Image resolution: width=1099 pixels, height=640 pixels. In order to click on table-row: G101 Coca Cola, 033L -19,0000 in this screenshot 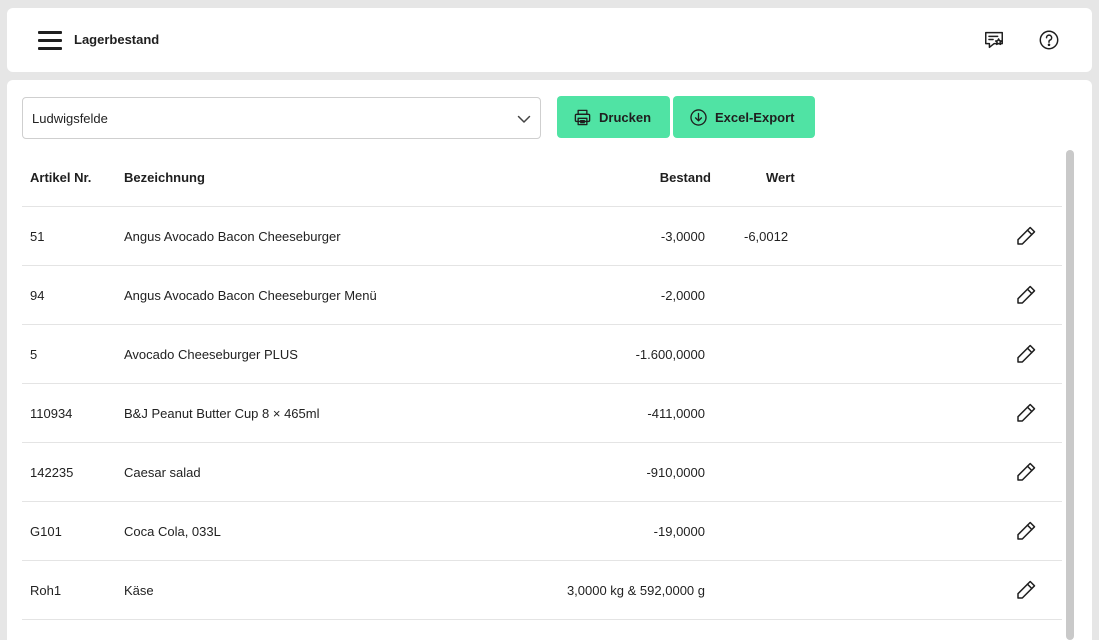, I will do `click(542, 531)`.